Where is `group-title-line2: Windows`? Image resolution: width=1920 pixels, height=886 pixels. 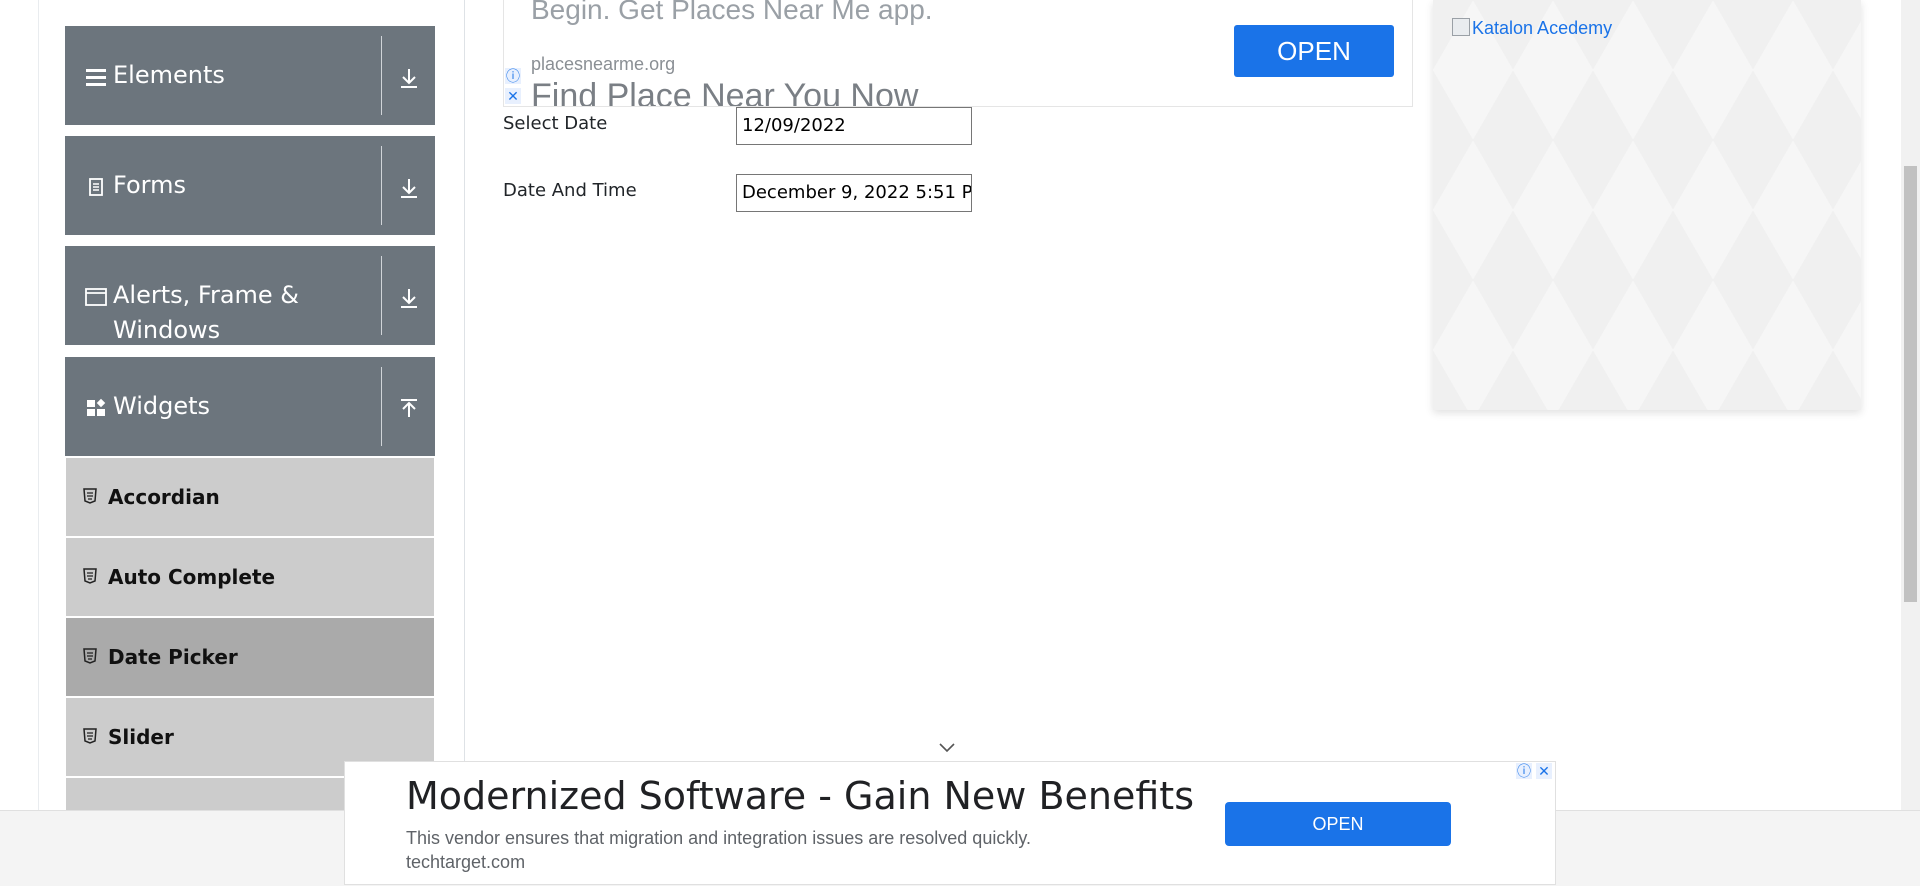 group-title-line2: Windows is located at coordinates (167, 330).